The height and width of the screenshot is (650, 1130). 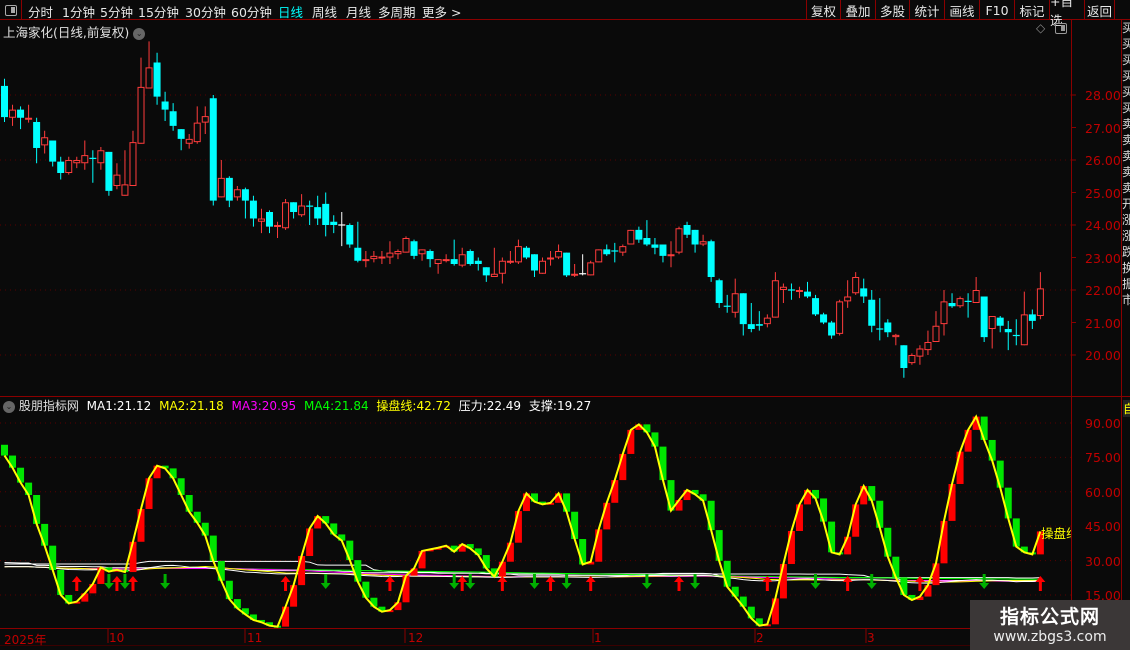 I want to click on ma4-label: MA4:, so click(x=319, y=406).